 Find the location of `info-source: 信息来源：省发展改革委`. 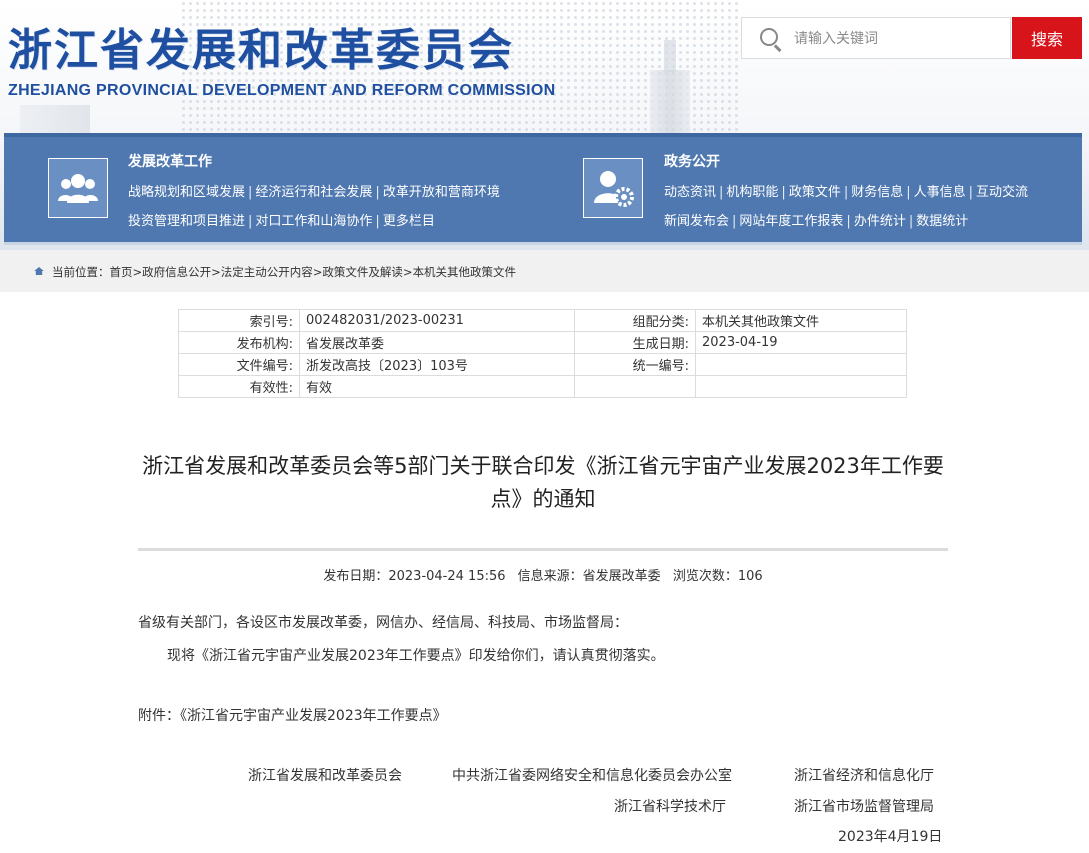

info-source: 信息来源：省发展改革委 is located at coordinates (589, 576).